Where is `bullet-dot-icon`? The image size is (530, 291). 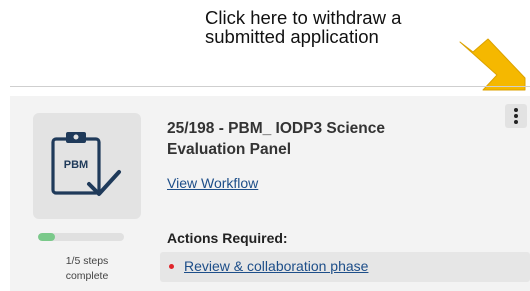
bullet-dot-icon is located at coordinates (171, 266).